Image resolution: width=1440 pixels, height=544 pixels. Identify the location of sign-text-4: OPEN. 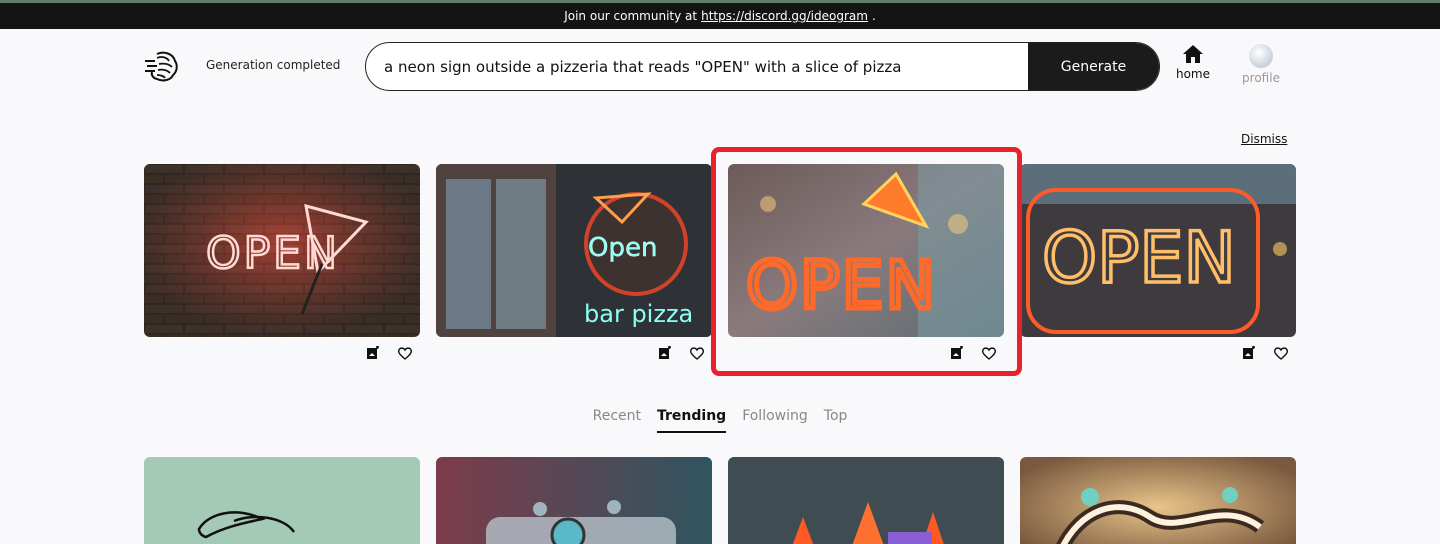
(1139, 258).